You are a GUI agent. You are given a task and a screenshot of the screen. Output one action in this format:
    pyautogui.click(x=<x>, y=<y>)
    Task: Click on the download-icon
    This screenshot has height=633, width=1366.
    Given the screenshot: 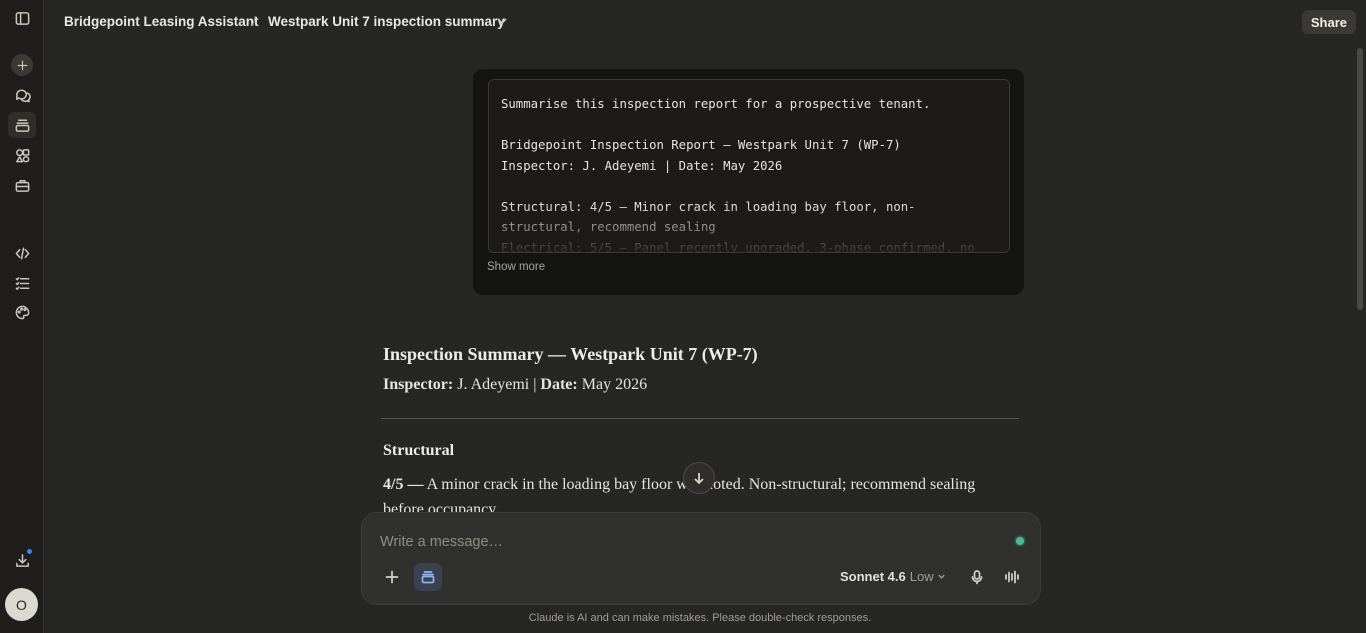 What is the action you would take?
    pyautogui.click(x=22, y=560)
    